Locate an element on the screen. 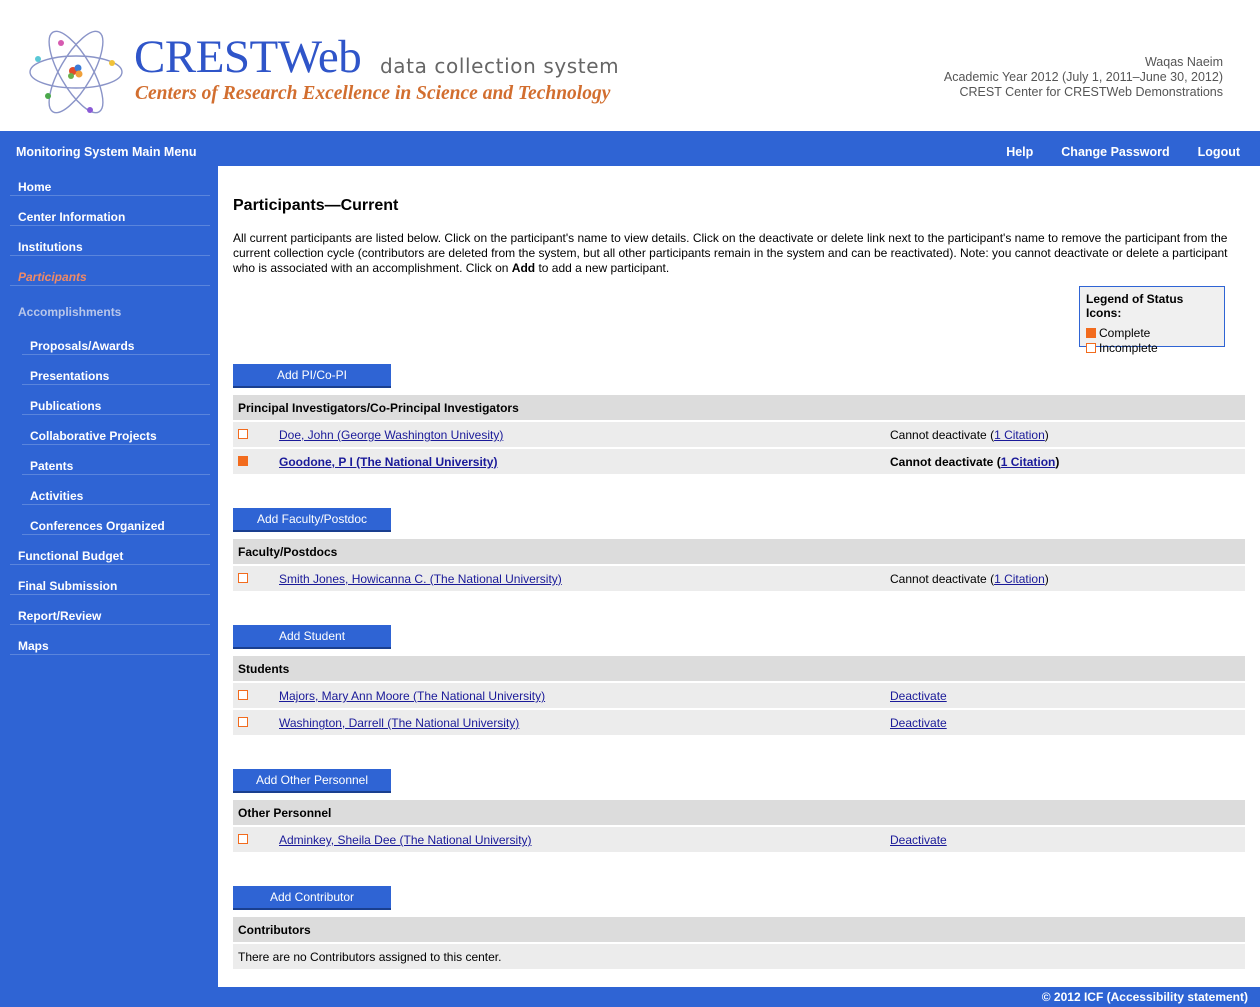 This screenshot has height=1007, width=1260. add-other-personnel-button: Add Other Personnel is located at coordinates (312, 781).